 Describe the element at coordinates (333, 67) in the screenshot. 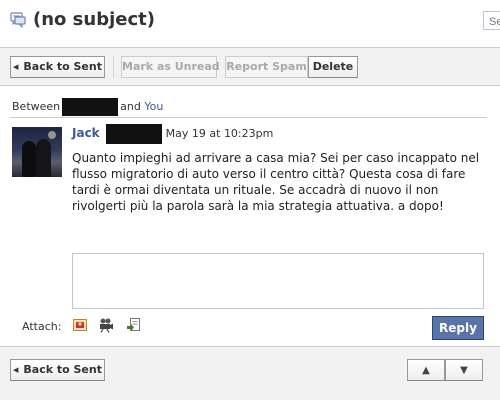

I see `delete-button: Delete` at that location.